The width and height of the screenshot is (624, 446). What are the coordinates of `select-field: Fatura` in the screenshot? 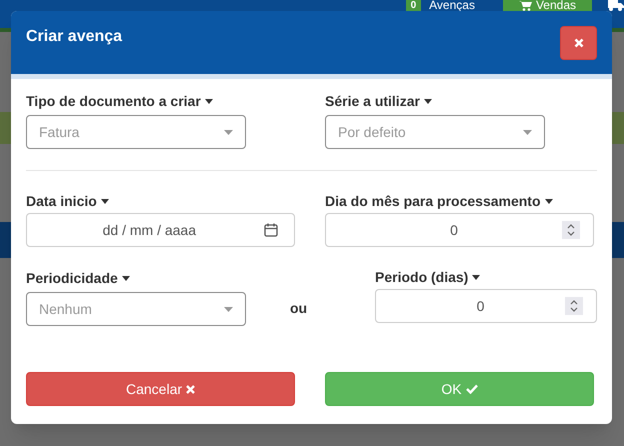 It's located at (136, 132).